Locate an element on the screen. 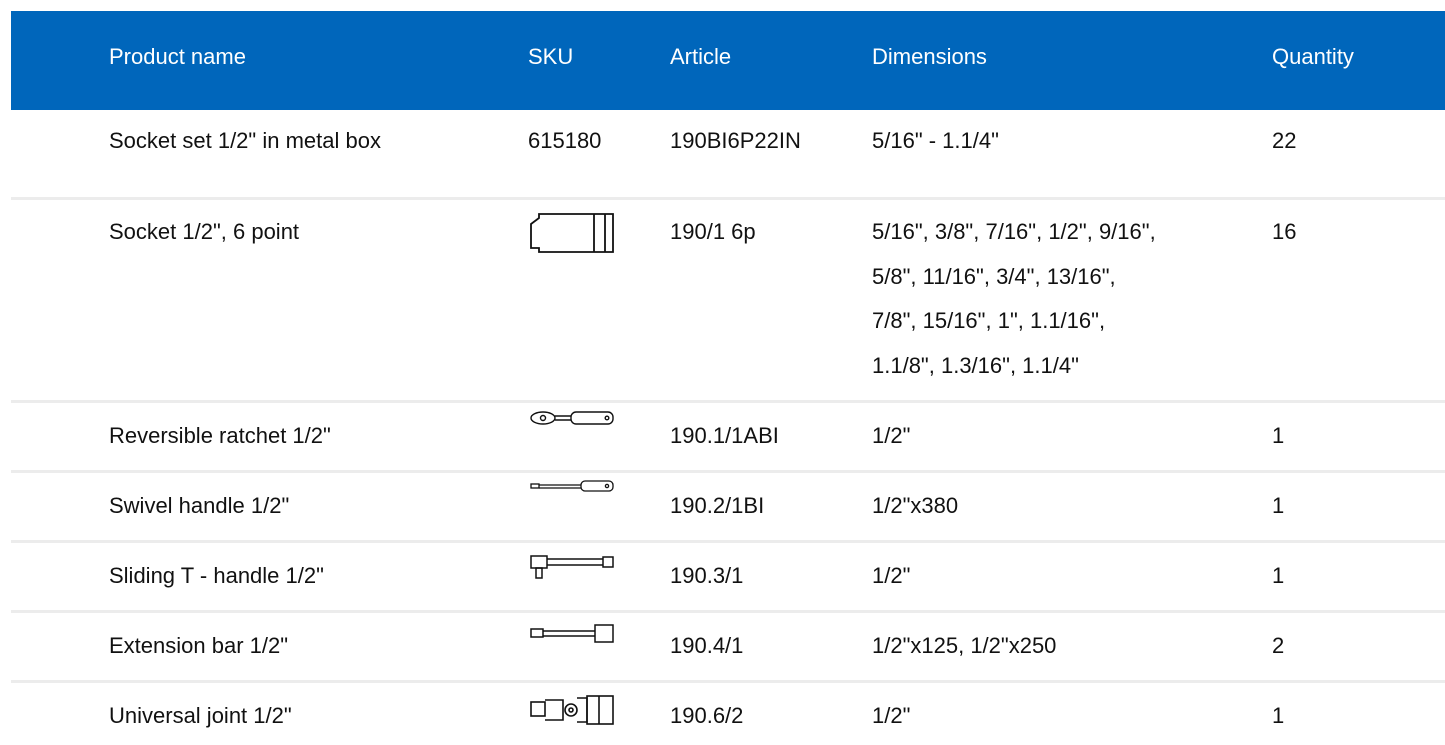 This screenshot has width=1445, height=745. table-row: Swivel handle 1/2" 190.2/1BI 1/2"x380 1 is located at coordinates (728, 508).